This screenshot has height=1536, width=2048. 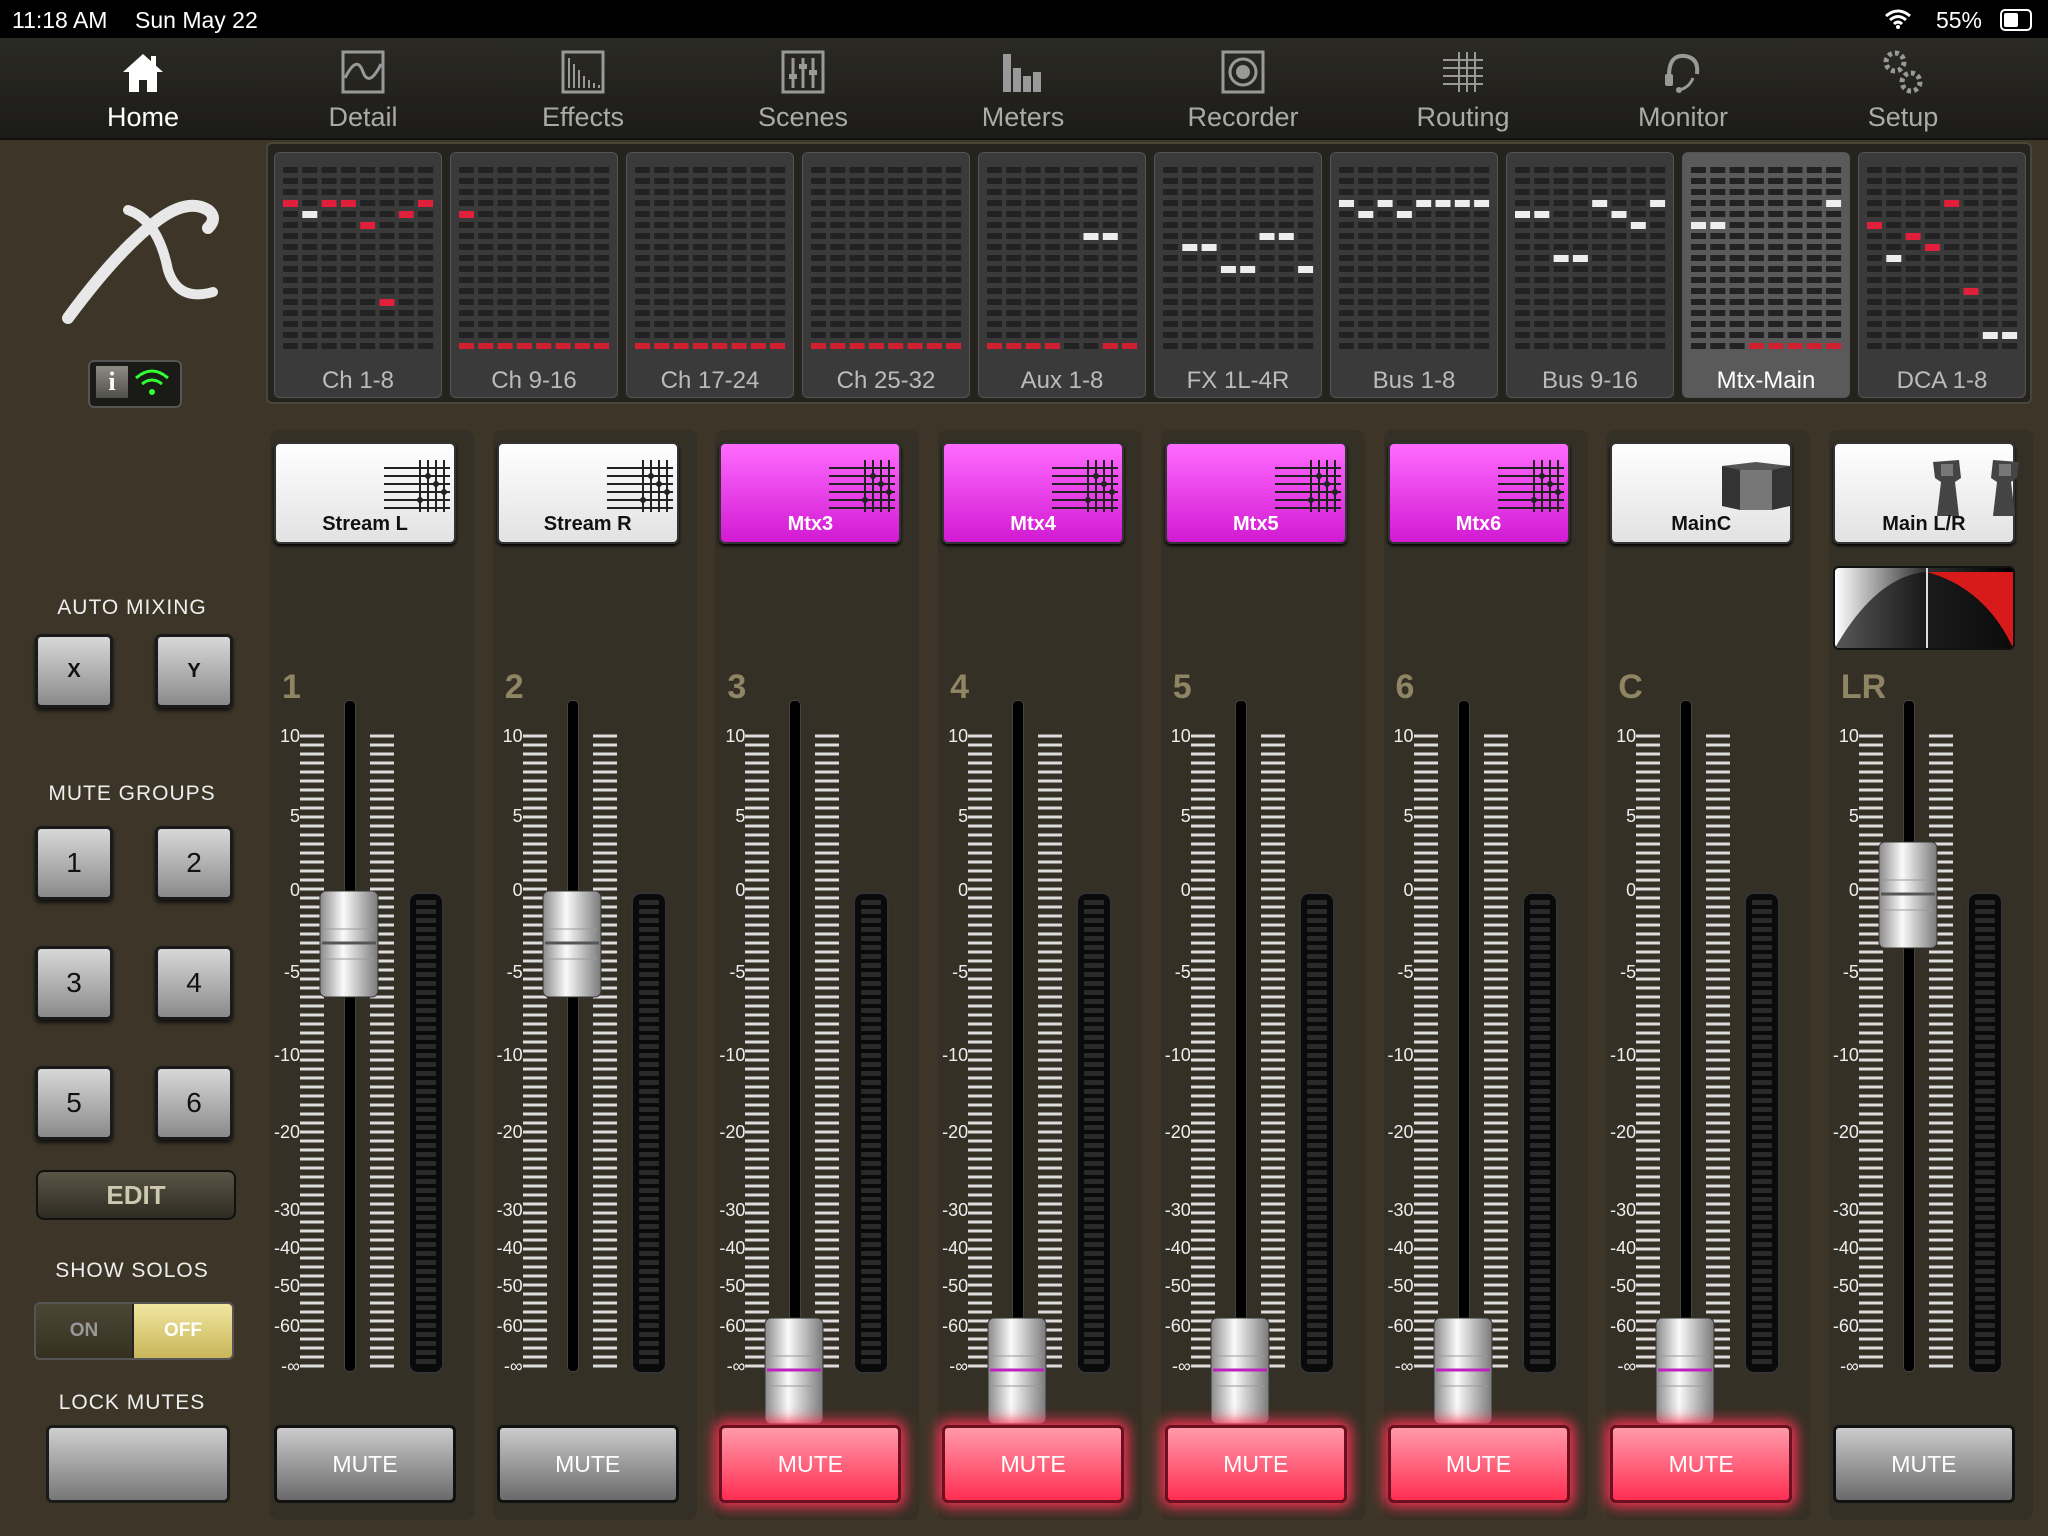 I want to click on wifi-icon, so click(x=1898, y=19).